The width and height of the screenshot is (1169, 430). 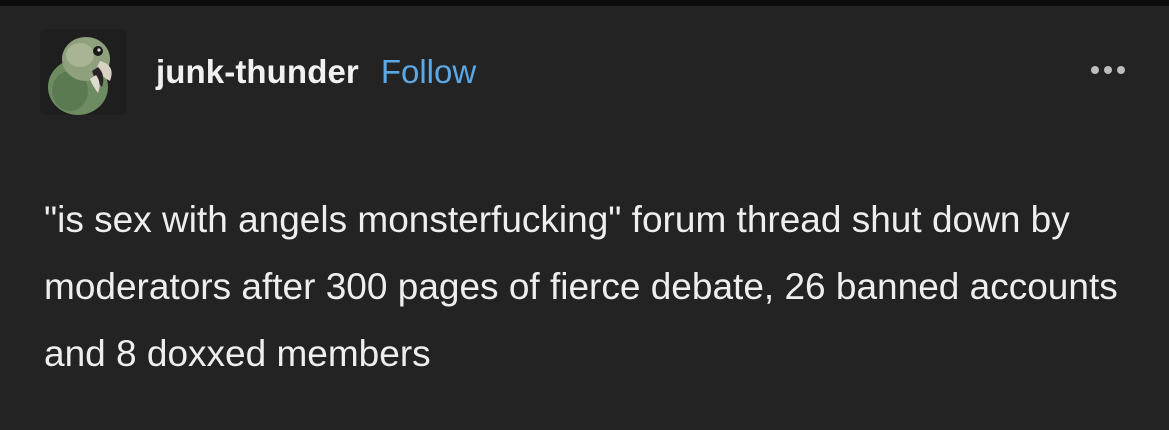 I want to click on username-link: junk-thunder, so click(x=257, y=72).